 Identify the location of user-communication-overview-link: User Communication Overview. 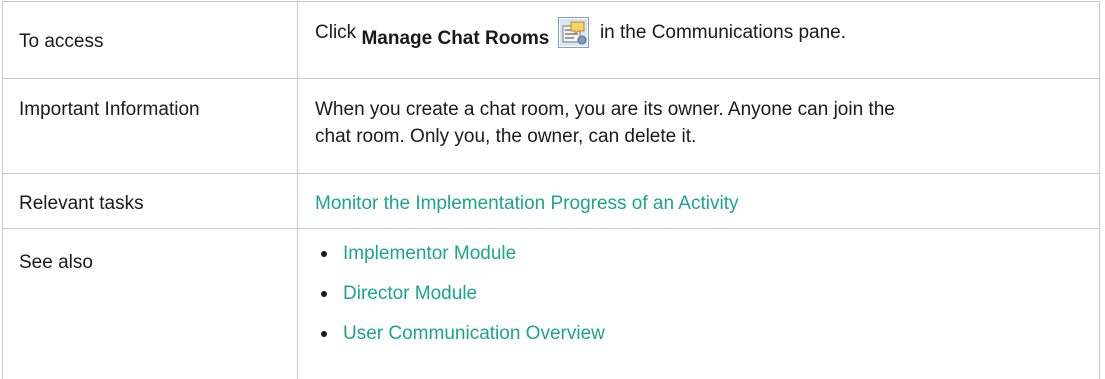
(474, 333).